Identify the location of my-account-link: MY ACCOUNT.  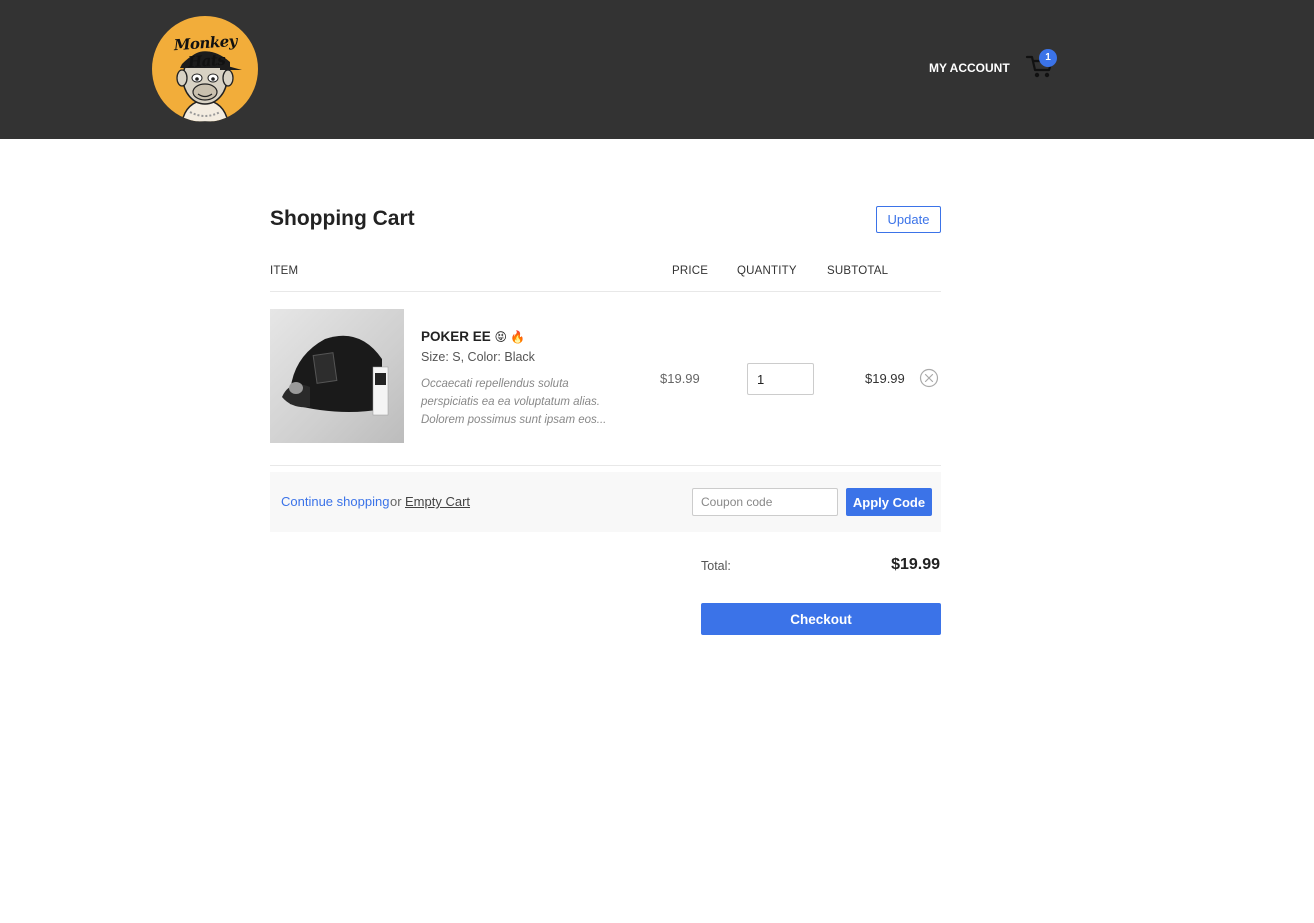
(969, 68).